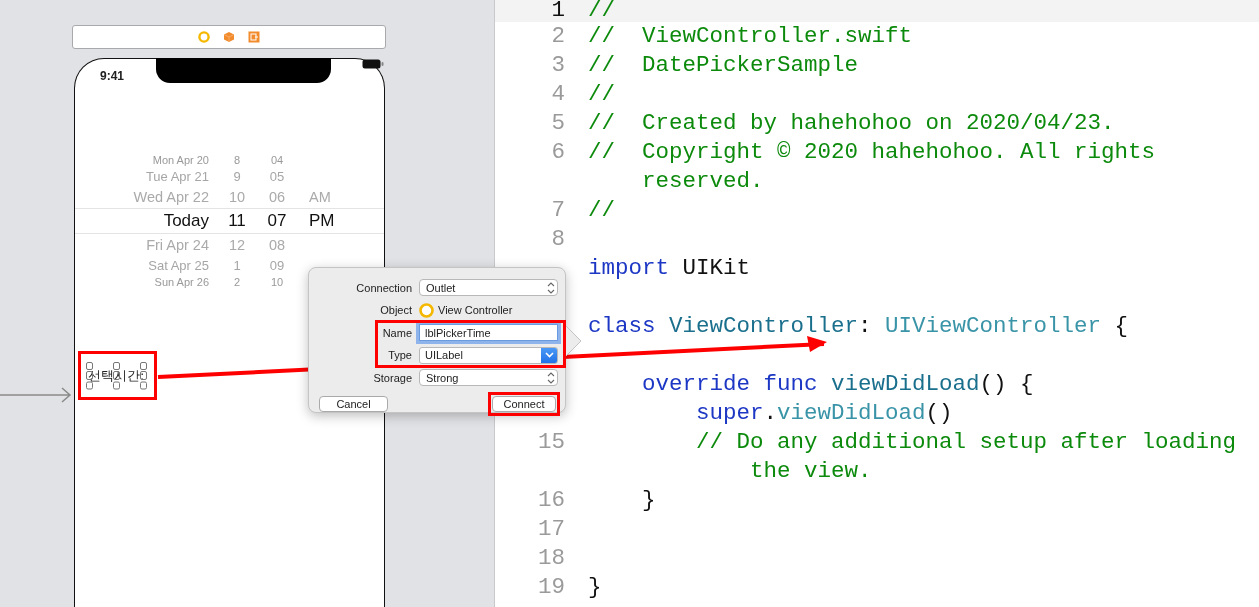 The height and width of the screenshot is (607, 1259). What do you see at coordinates (237, 282) in the screenshot?
I see `picker-hour: 2` at bounding box center [237, 282].